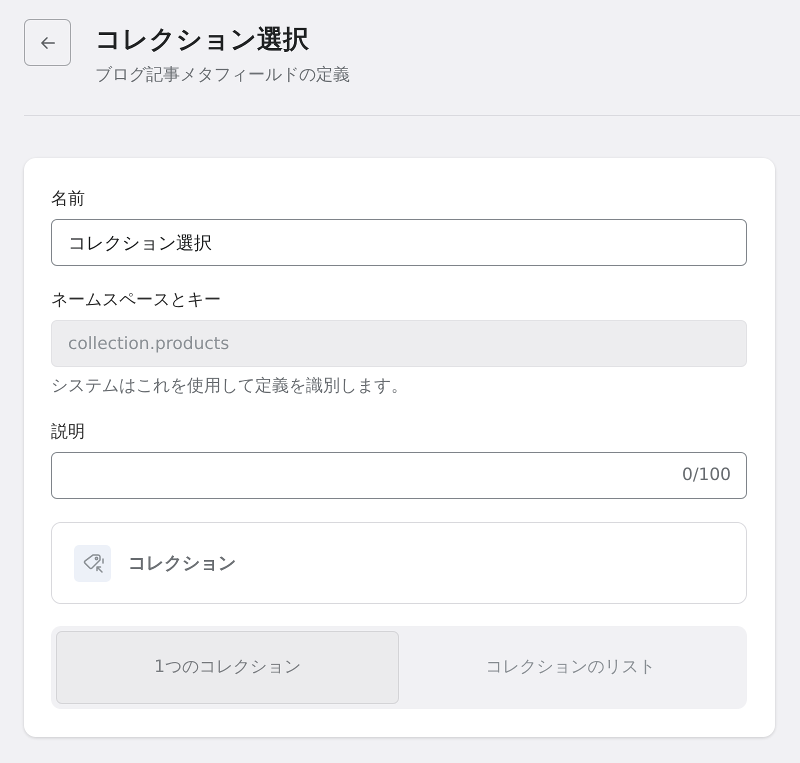  I want to click on option-tab: 1つのコレクション, so click(227, 667).